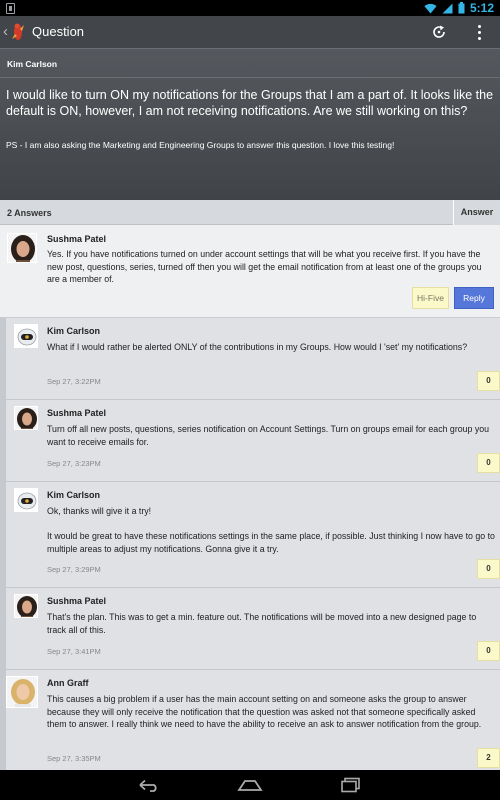 This screenshot has height=800, width=500. Describe the element at coordinates (430, 298) in the screenshot. I see `hi-five-button: Hi-Five` at that location.